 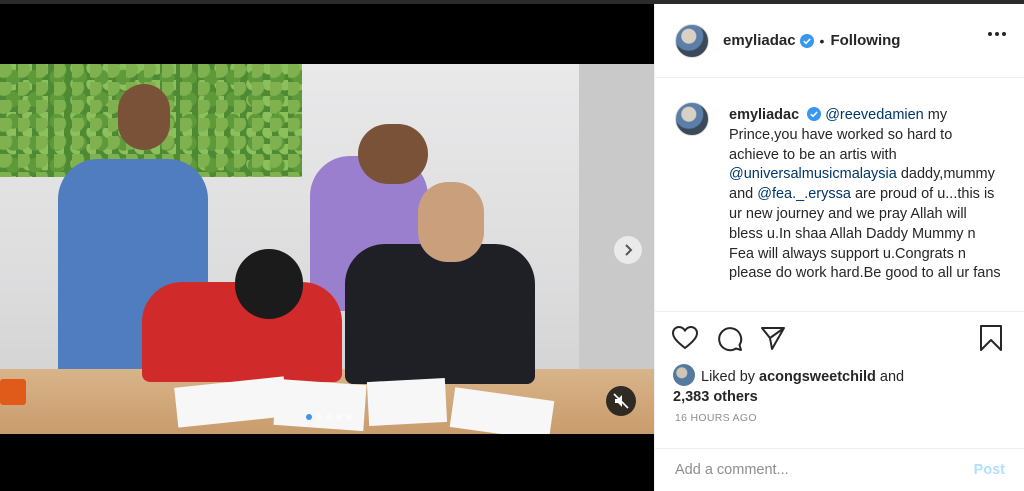 What do you see at coordinates (628, 250) in the screenshot?
I see `next-arrow-icon` at bounding box center [628, 250].